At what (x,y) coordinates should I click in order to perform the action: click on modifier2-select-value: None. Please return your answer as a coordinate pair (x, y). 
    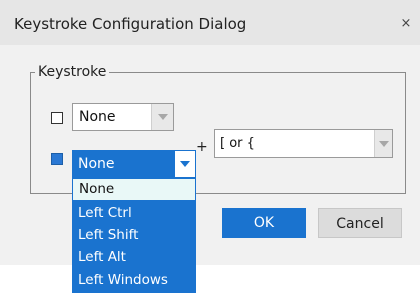
    Looking at the image, I should click on (96, 164).